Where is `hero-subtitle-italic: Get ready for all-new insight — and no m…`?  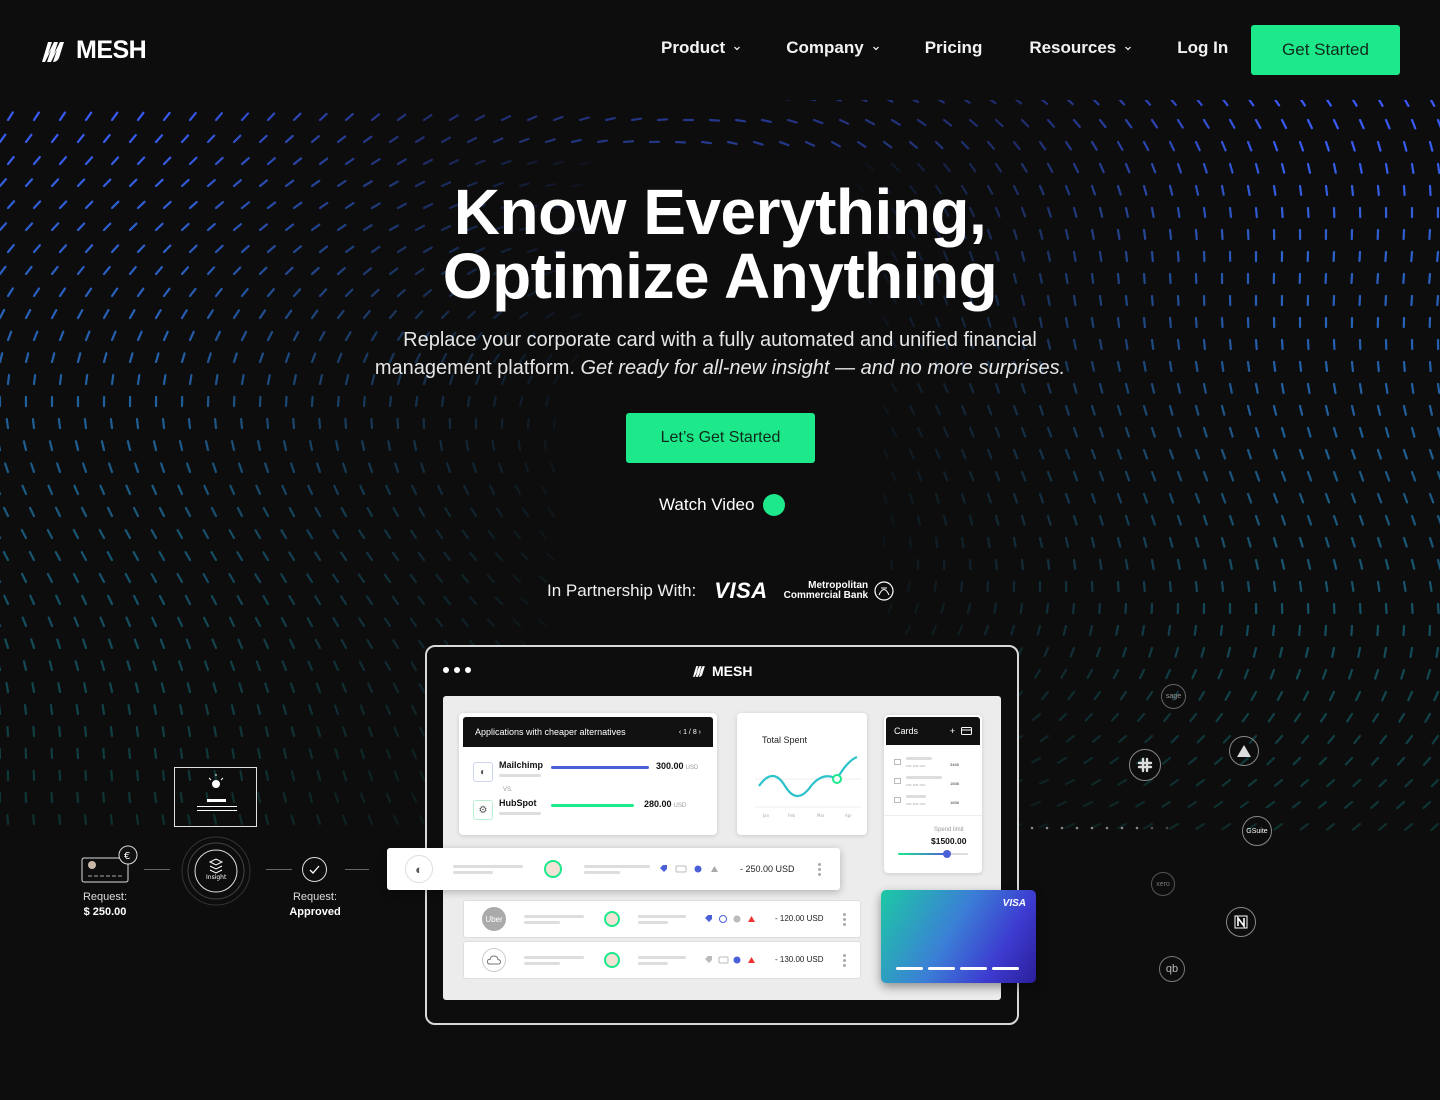 hero-subtitle-italic: Get ready for all-new insight — and no m… is located at coordinates (823, 368).